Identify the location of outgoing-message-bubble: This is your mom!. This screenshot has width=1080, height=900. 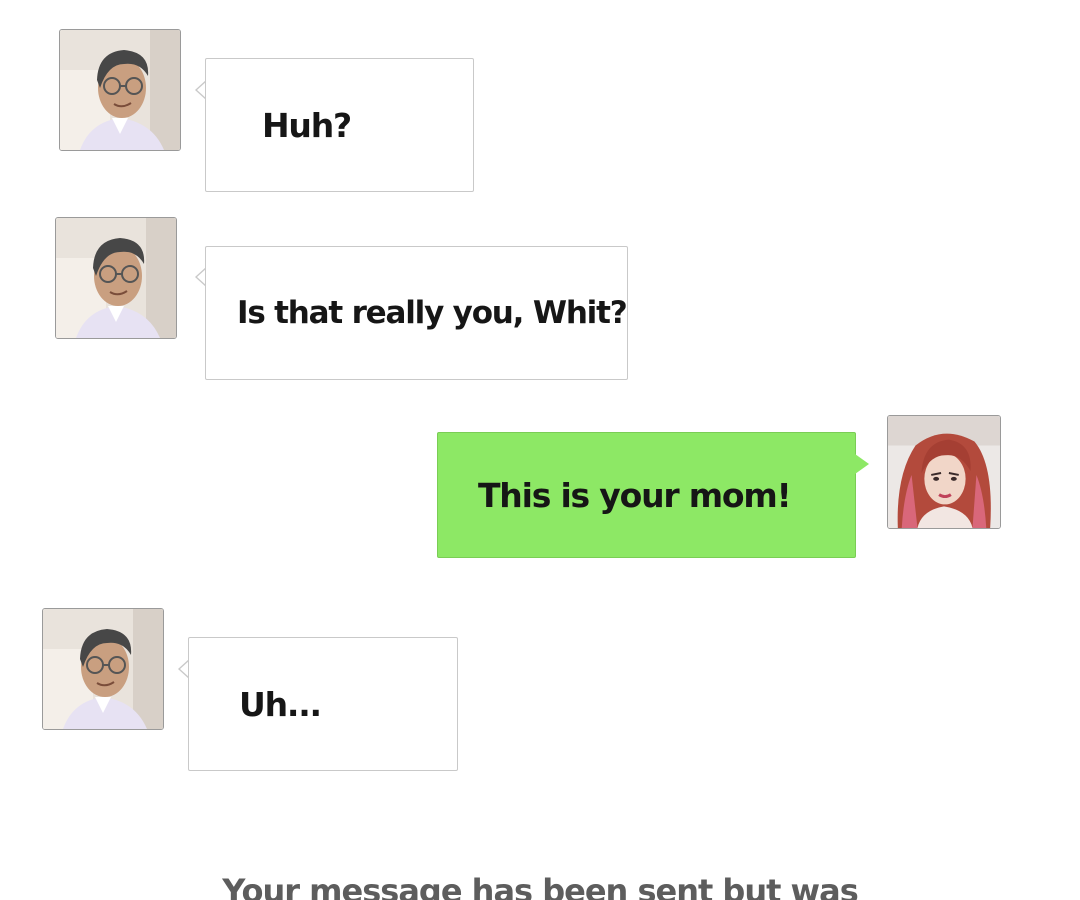
(646, 495).